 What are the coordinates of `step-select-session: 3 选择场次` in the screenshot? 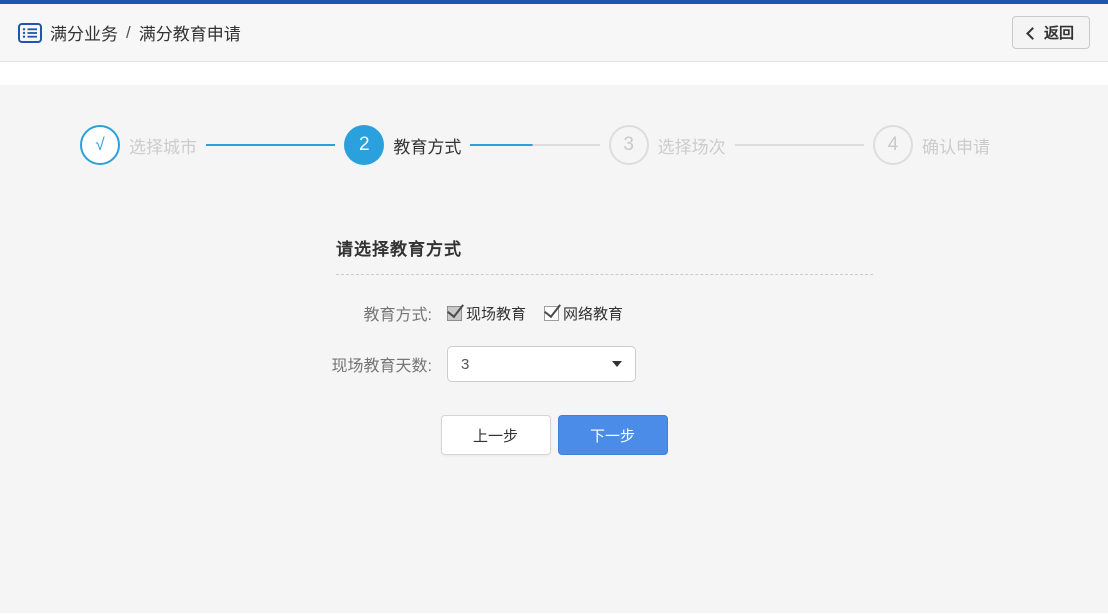 It's located at (667, 145).